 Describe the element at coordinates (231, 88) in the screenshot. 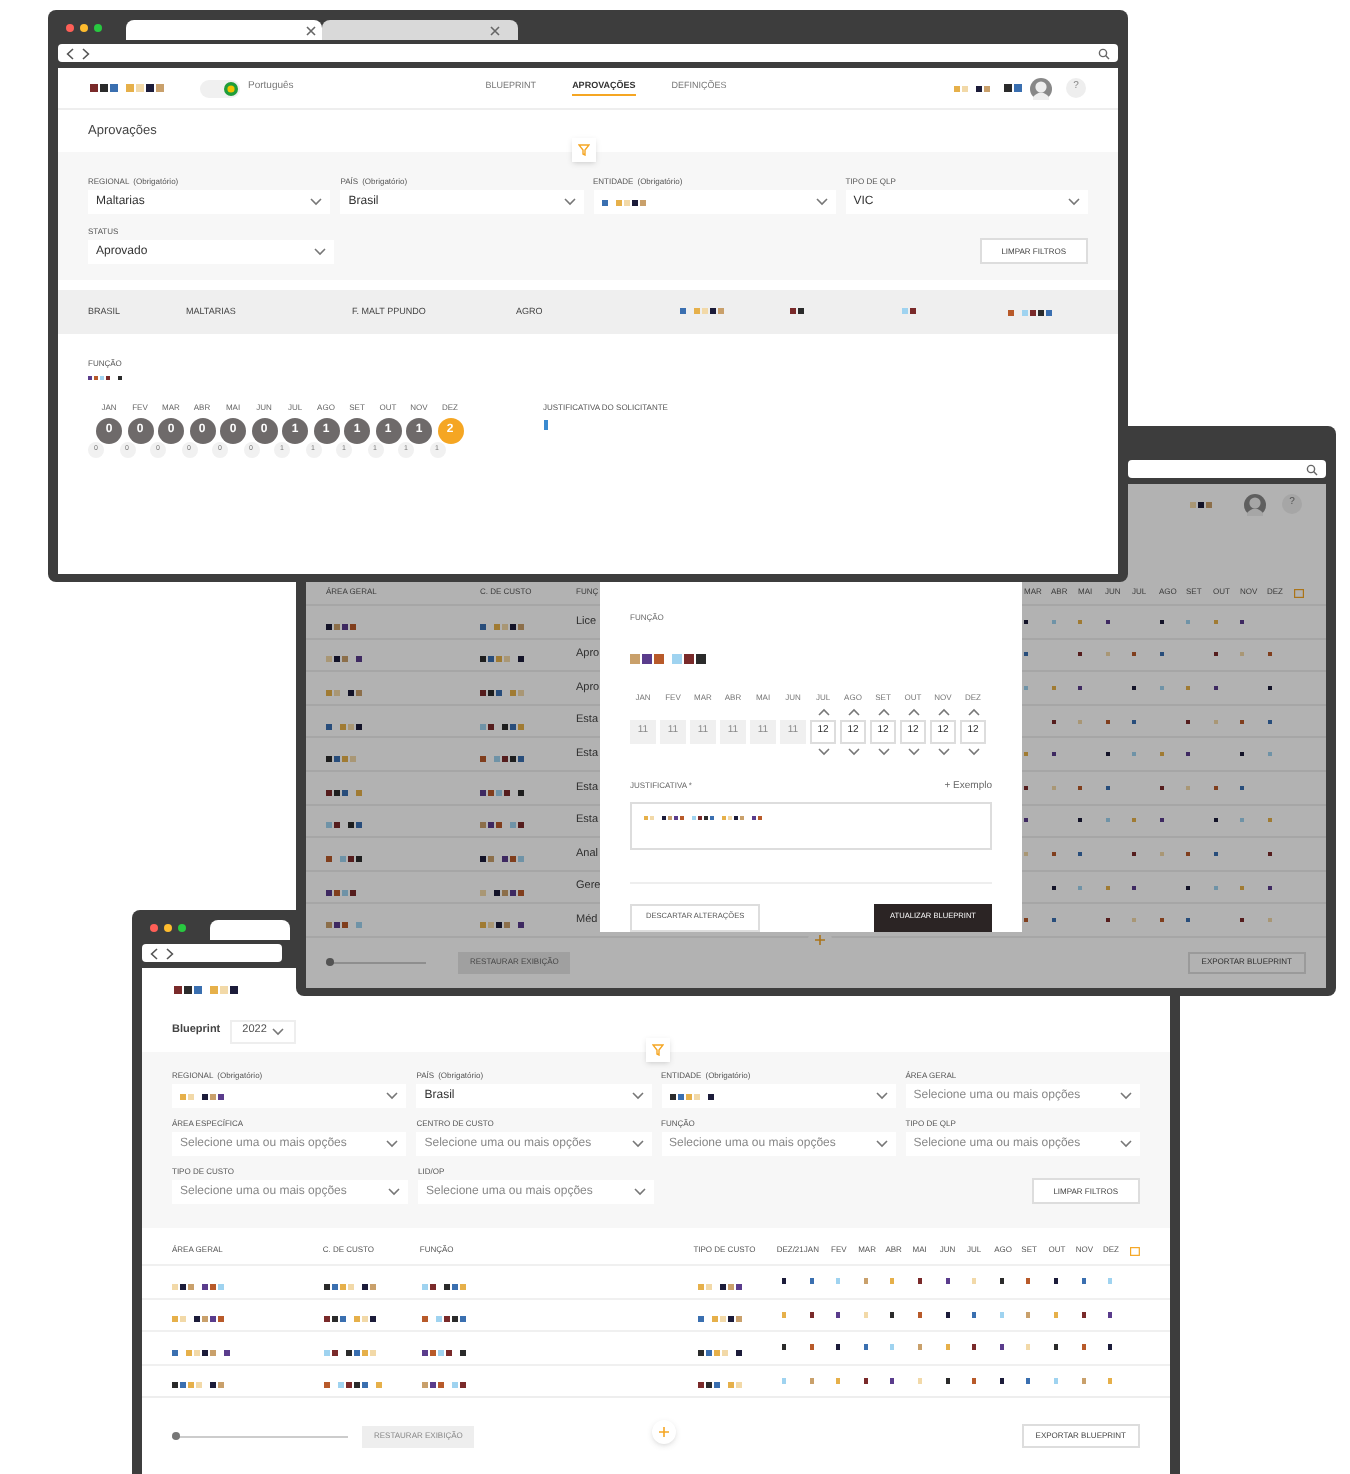

I see `flag-icon` at that location.